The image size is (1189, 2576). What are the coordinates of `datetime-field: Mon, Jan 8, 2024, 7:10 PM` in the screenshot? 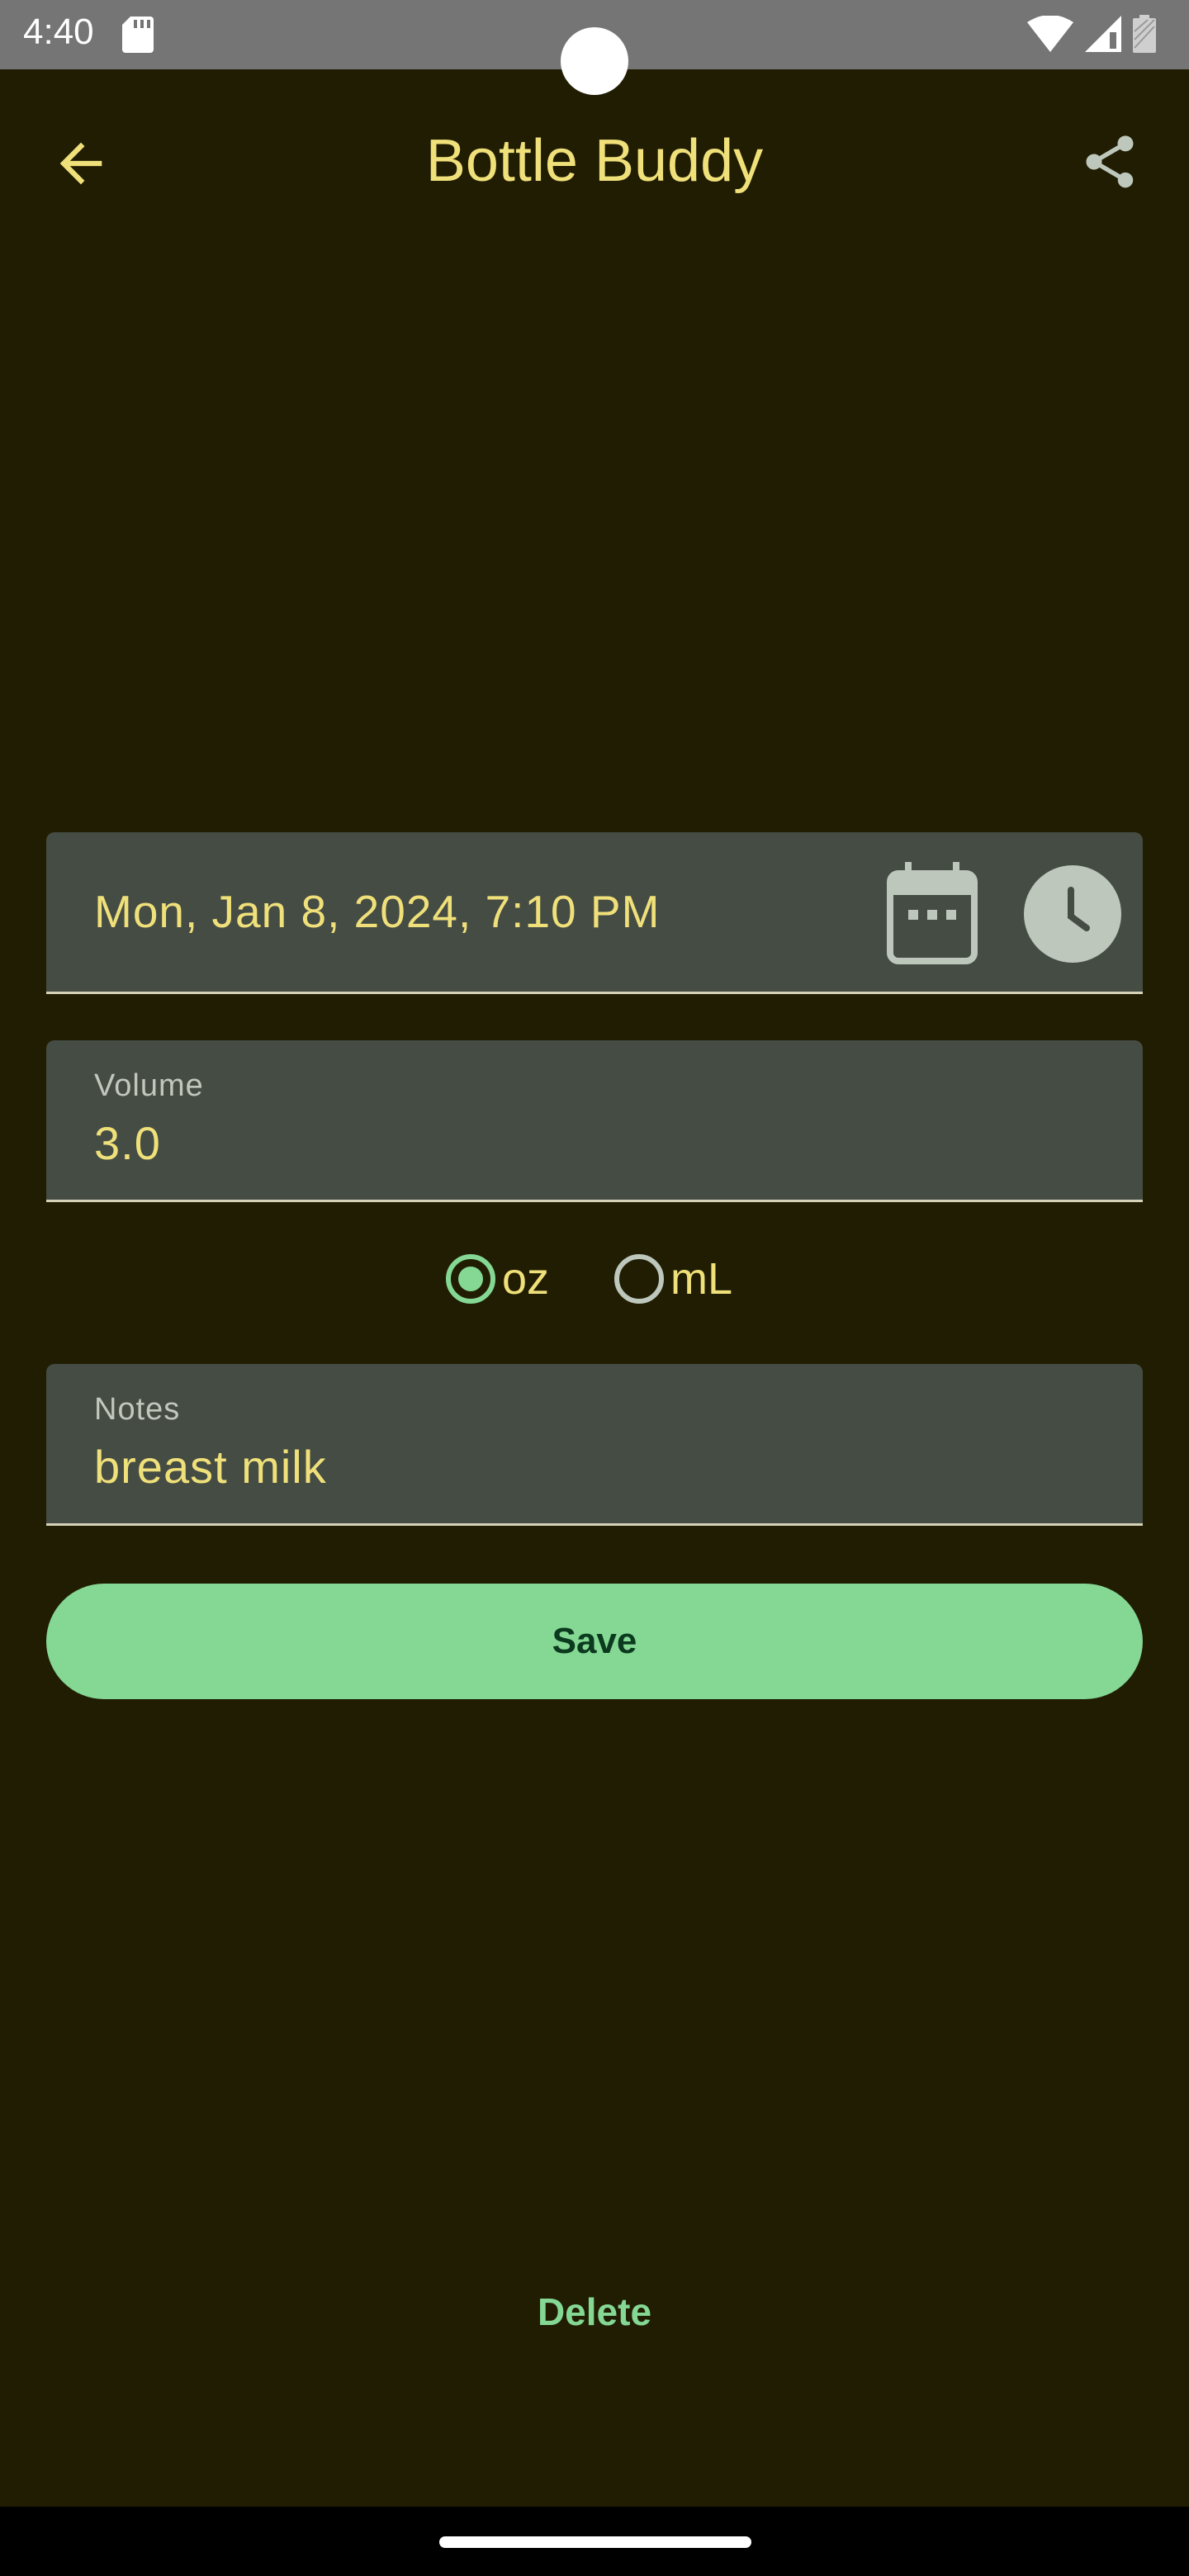 It's located at (594, 913).